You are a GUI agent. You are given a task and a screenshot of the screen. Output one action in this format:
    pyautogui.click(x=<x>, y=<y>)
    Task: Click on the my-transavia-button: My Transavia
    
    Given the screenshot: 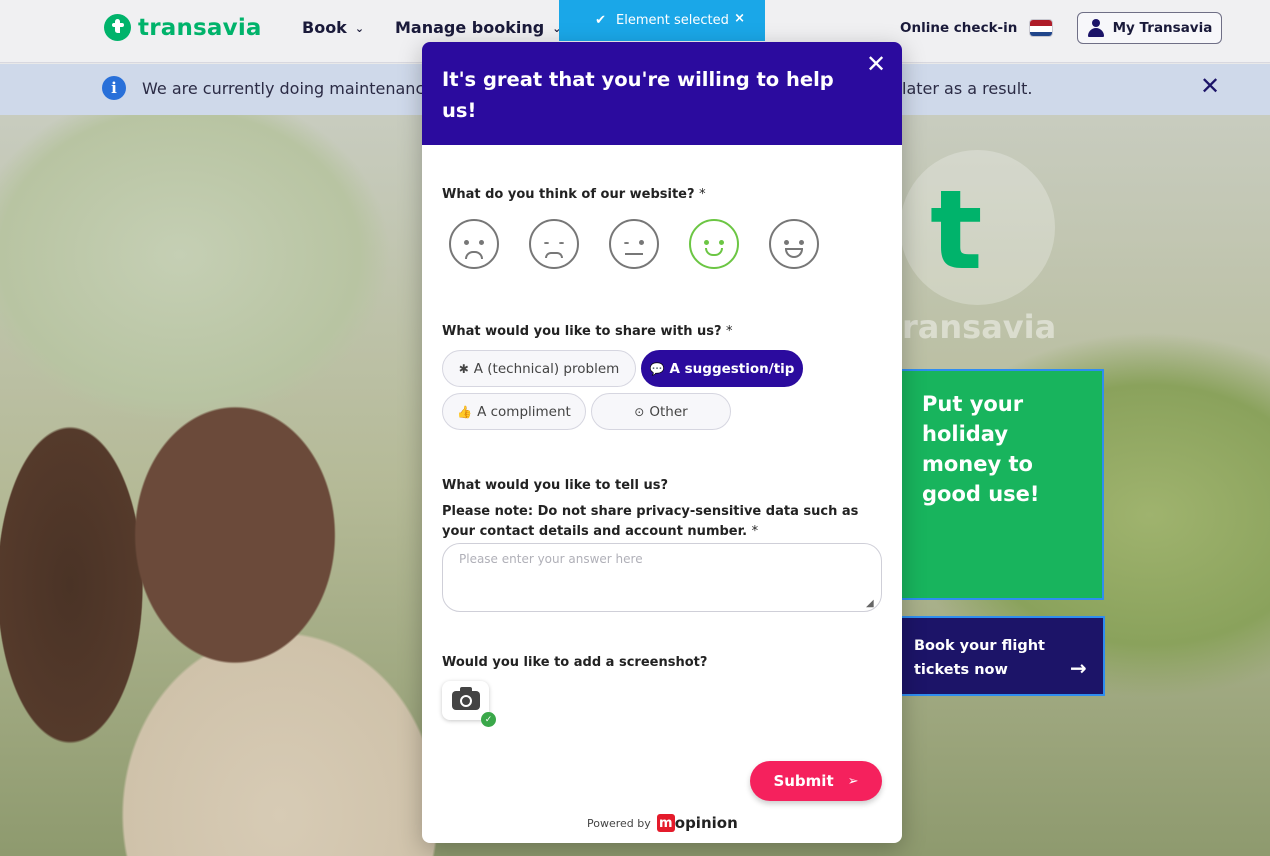 What is the action you would take?
    pyautogui.click(x=1149, y=28)
    